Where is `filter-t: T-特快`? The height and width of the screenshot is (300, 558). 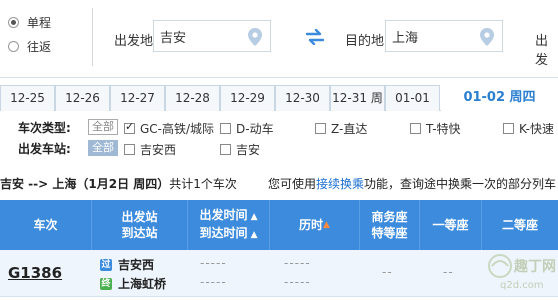 filter-t: T-特快 is located at coordinates (435, 128).